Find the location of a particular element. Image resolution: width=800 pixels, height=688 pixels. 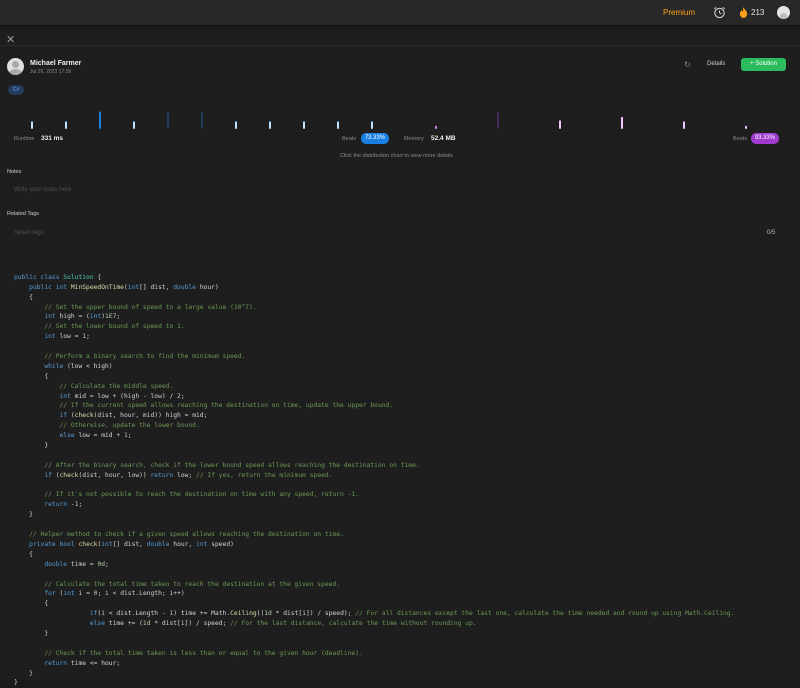

streak-count: 213 is located at coordinates (757, 12).